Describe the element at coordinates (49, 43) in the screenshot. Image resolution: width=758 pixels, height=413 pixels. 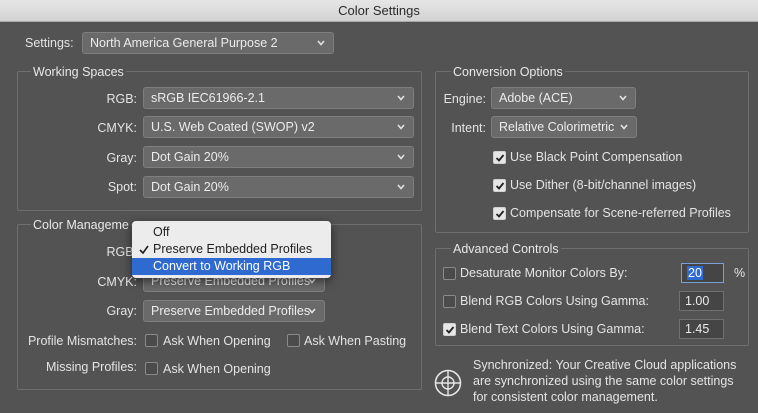
I see `settings-label: Settings:` at that location.